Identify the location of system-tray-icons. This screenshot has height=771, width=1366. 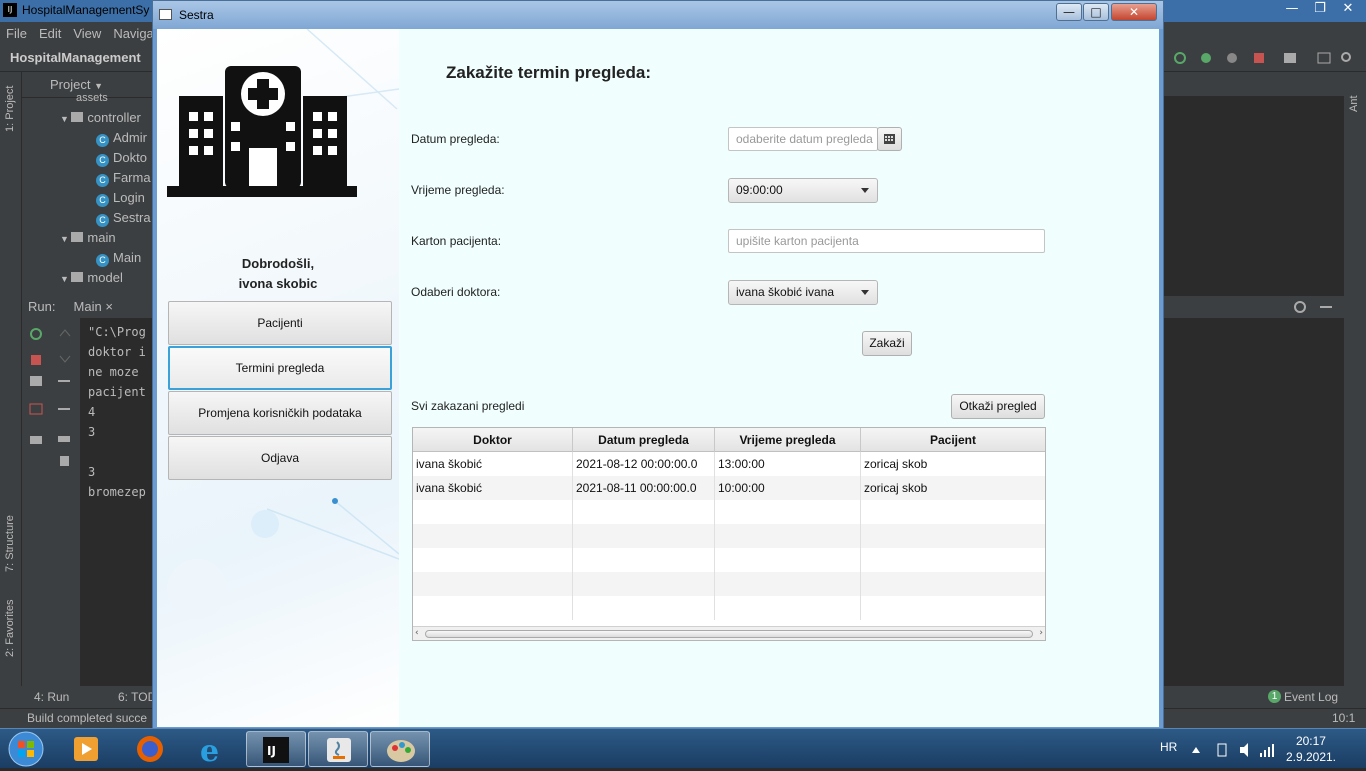
(1233, 750).